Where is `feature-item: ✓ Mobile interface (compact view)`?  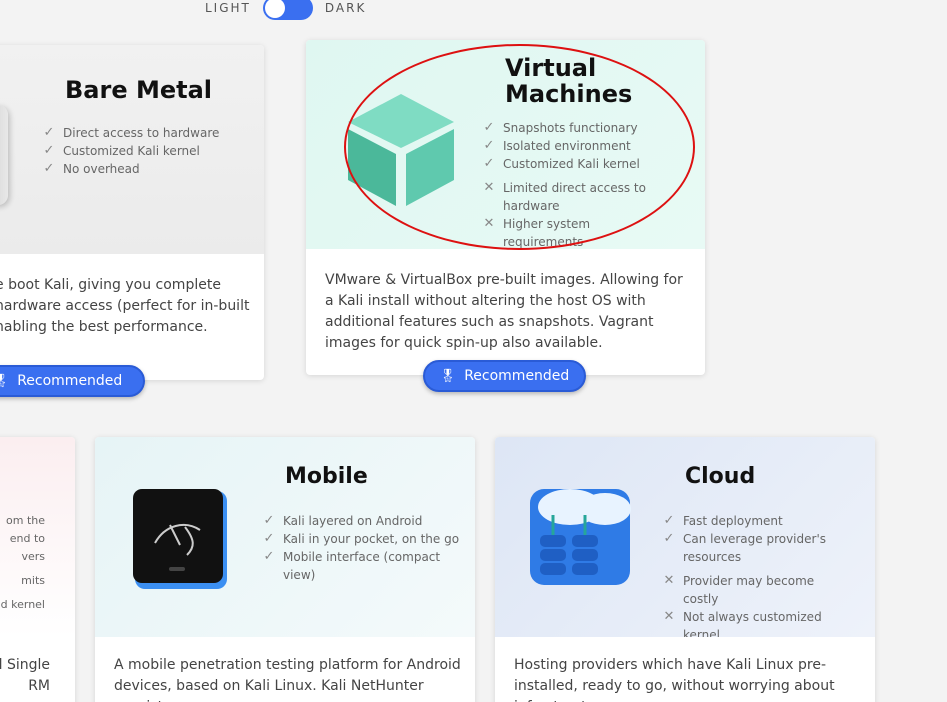 feature-item: ✓ Mobile interface (compact view) is located at coordinates (352, 565).